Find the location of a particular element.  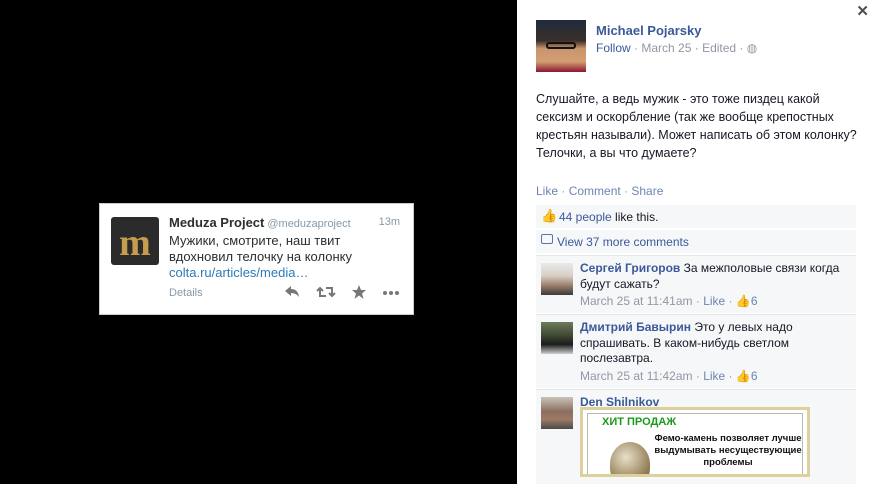

more-icon is located at coordinates (391, 293).